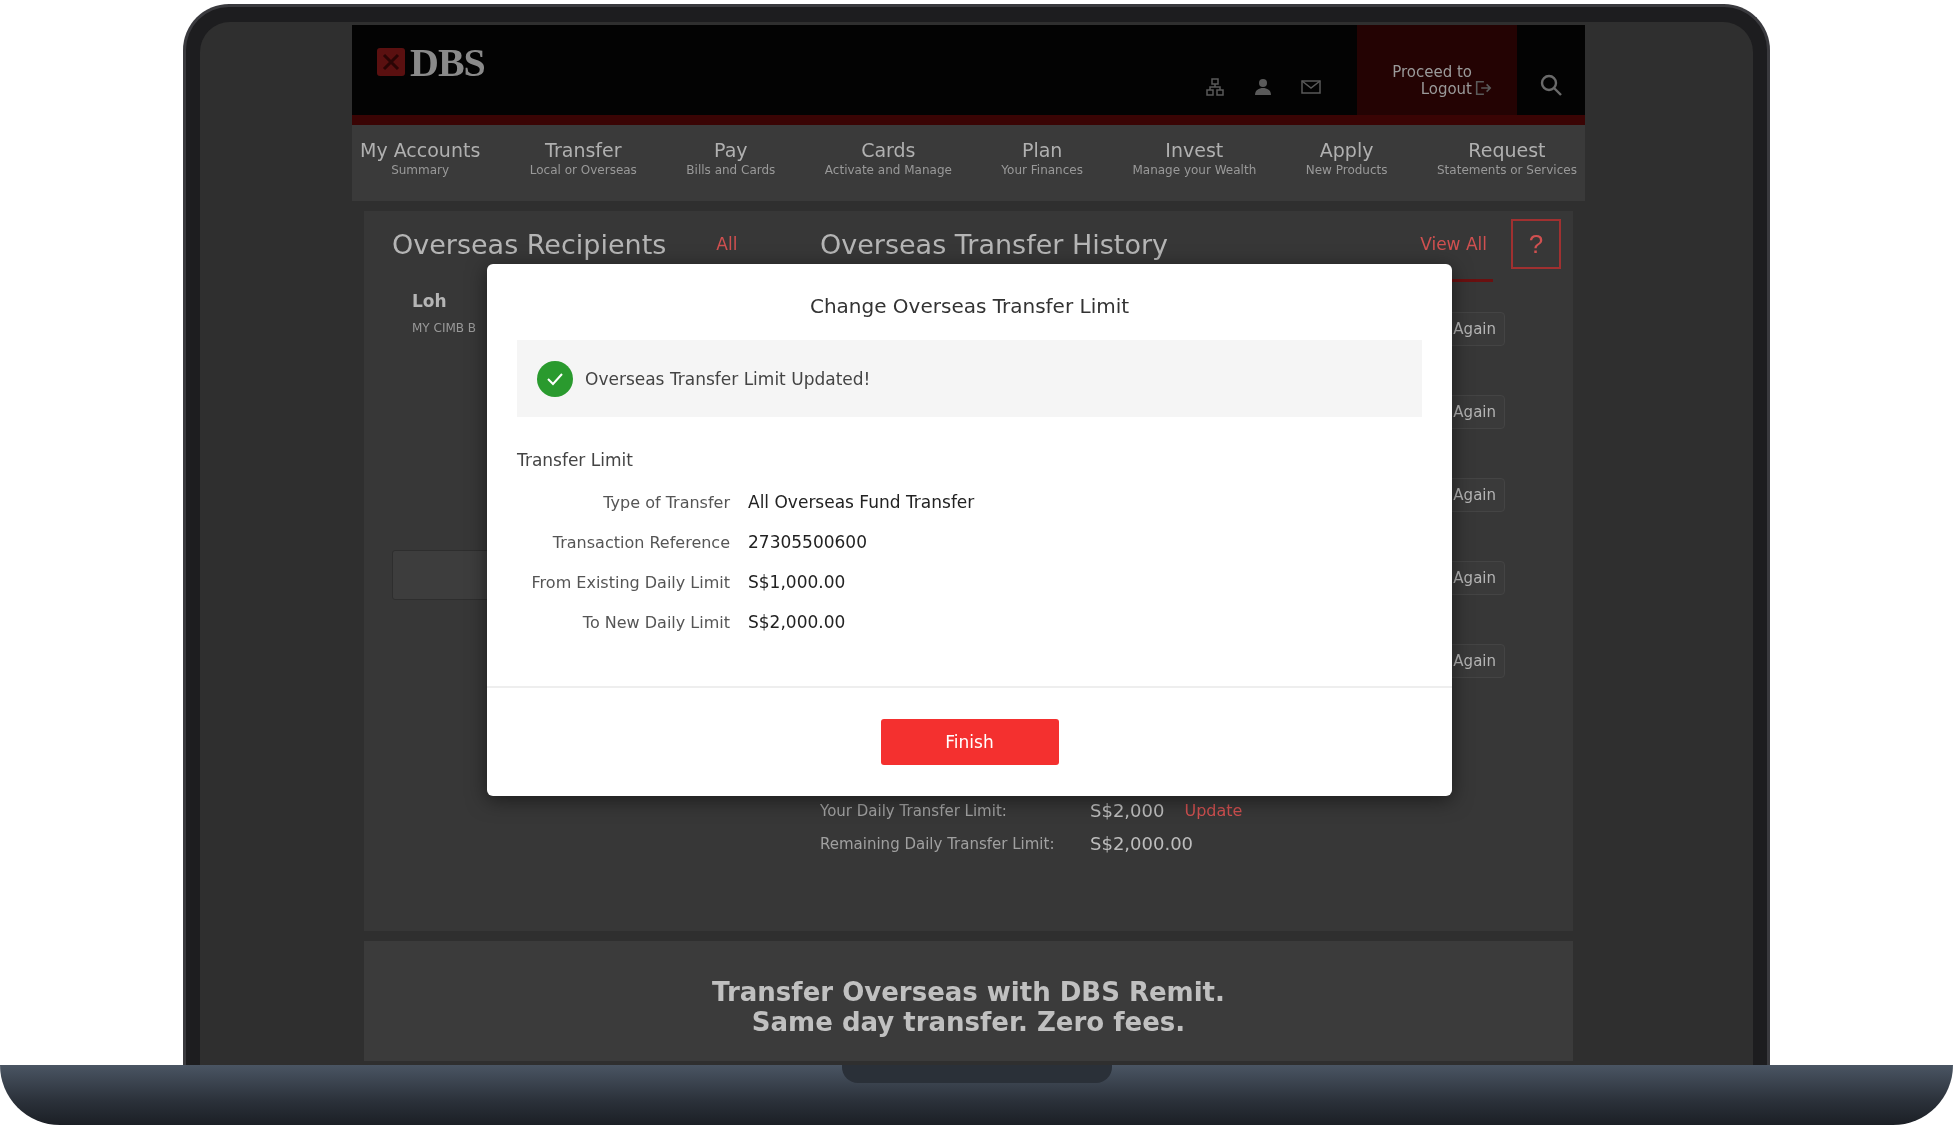 This screenshot has height=1125, width=1953. I want to click on logout-icon, so click(1483, 88).